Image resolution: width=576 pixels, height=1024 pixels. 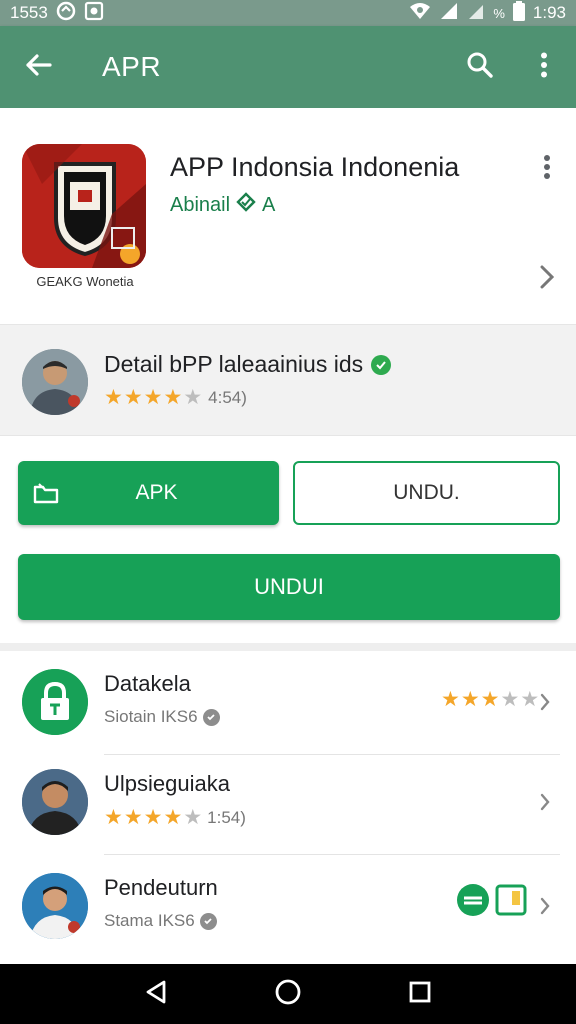 What do you see at coordinates (246, 205) in the screenshot?
I see `developer-badge-icon` at bounding box center [246, 205].